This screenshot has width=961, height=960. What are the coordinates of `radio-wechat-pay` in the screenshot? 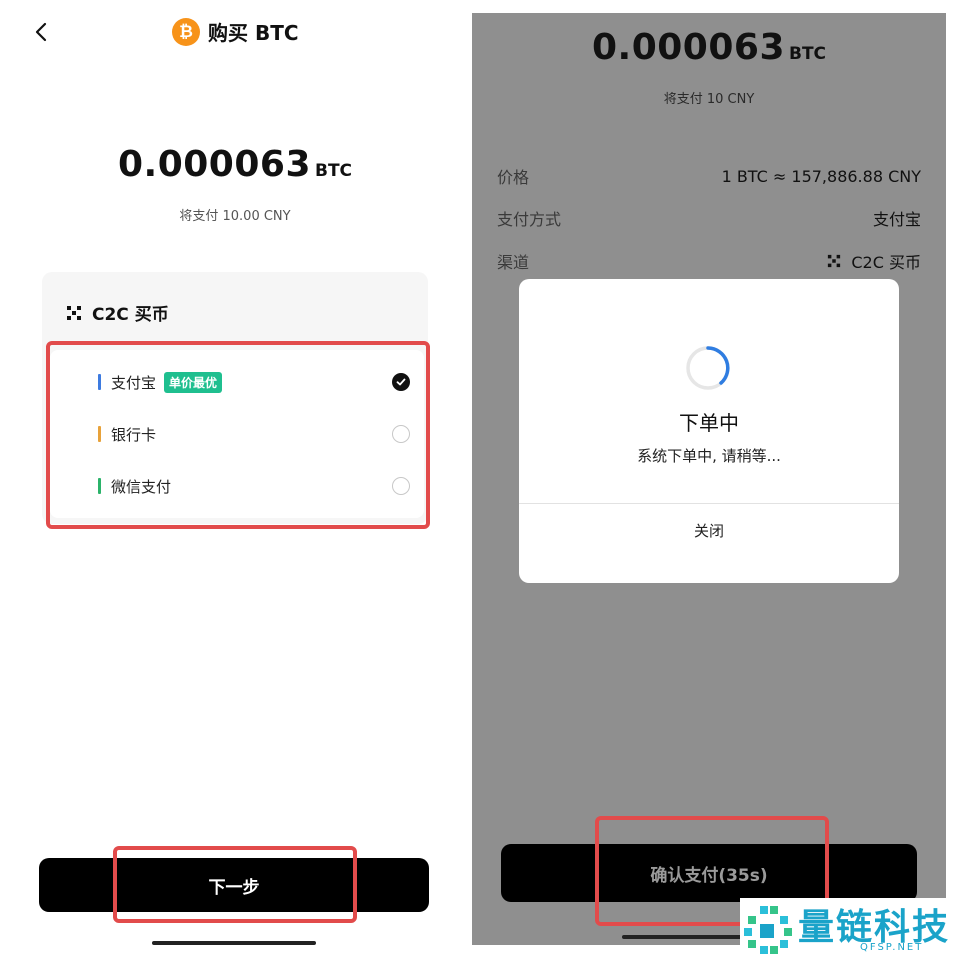 It's located at (401, 486).